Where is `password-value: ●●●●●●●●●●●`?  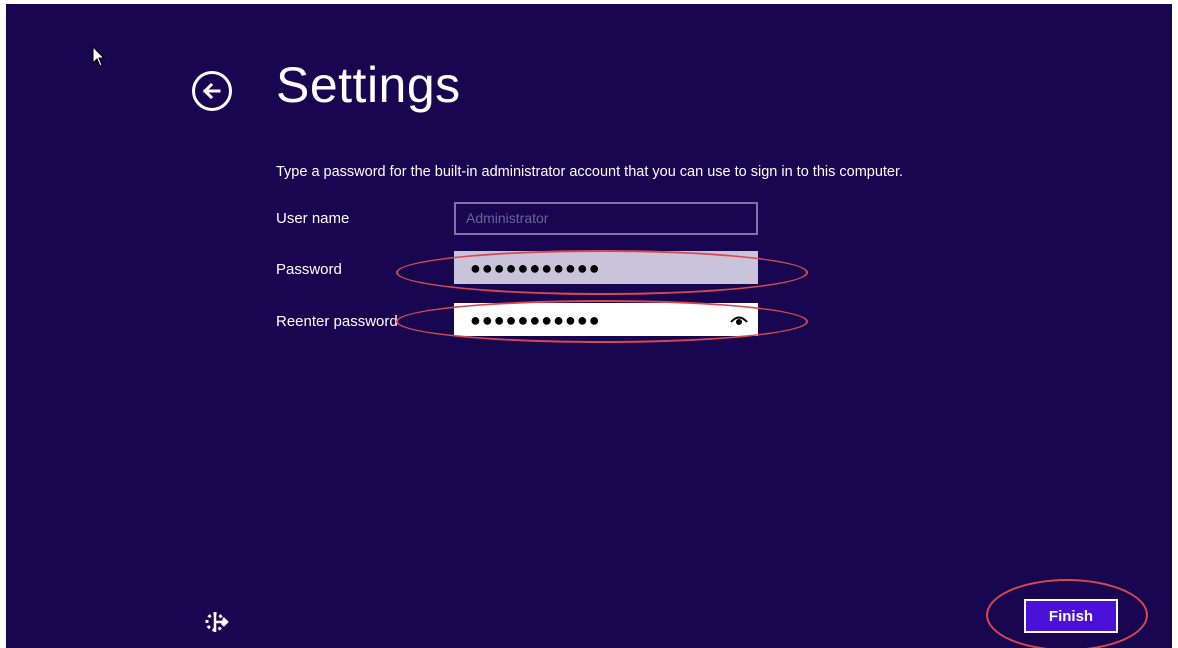
password-value: ●●●●●●●●●●● is located at coordinates (535, 268).